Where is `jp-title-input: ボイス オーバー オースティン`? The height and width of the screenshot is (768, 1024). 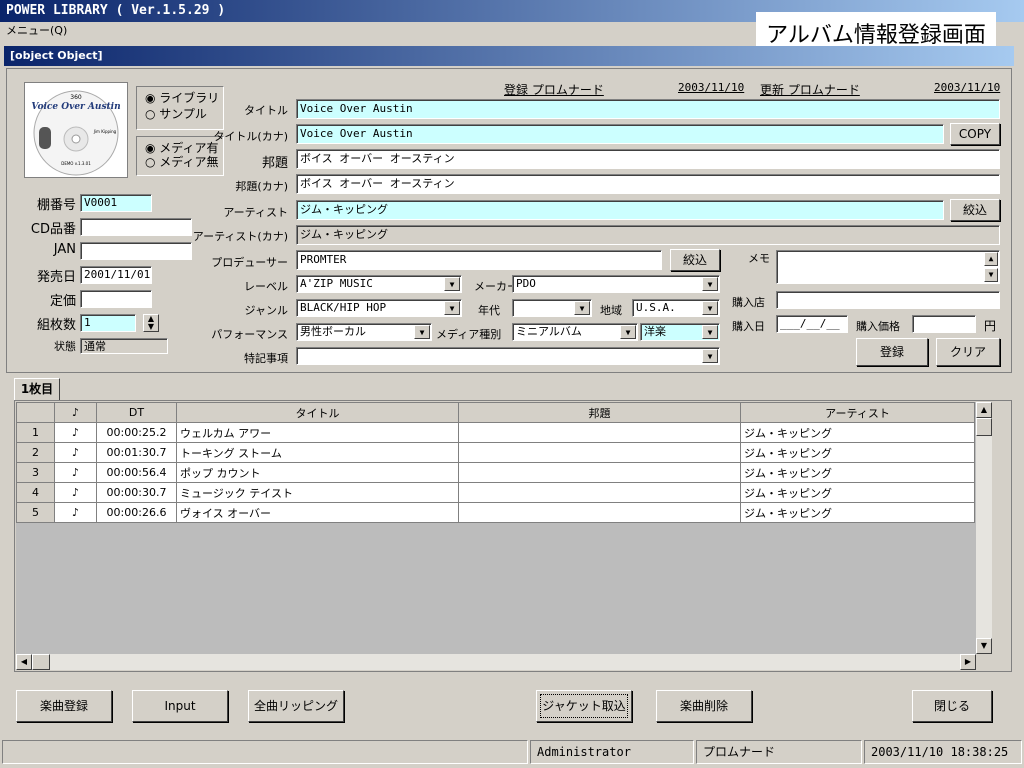 jp-title-input: ボイス オーバー オースティン is located at coordinates (648, 159).